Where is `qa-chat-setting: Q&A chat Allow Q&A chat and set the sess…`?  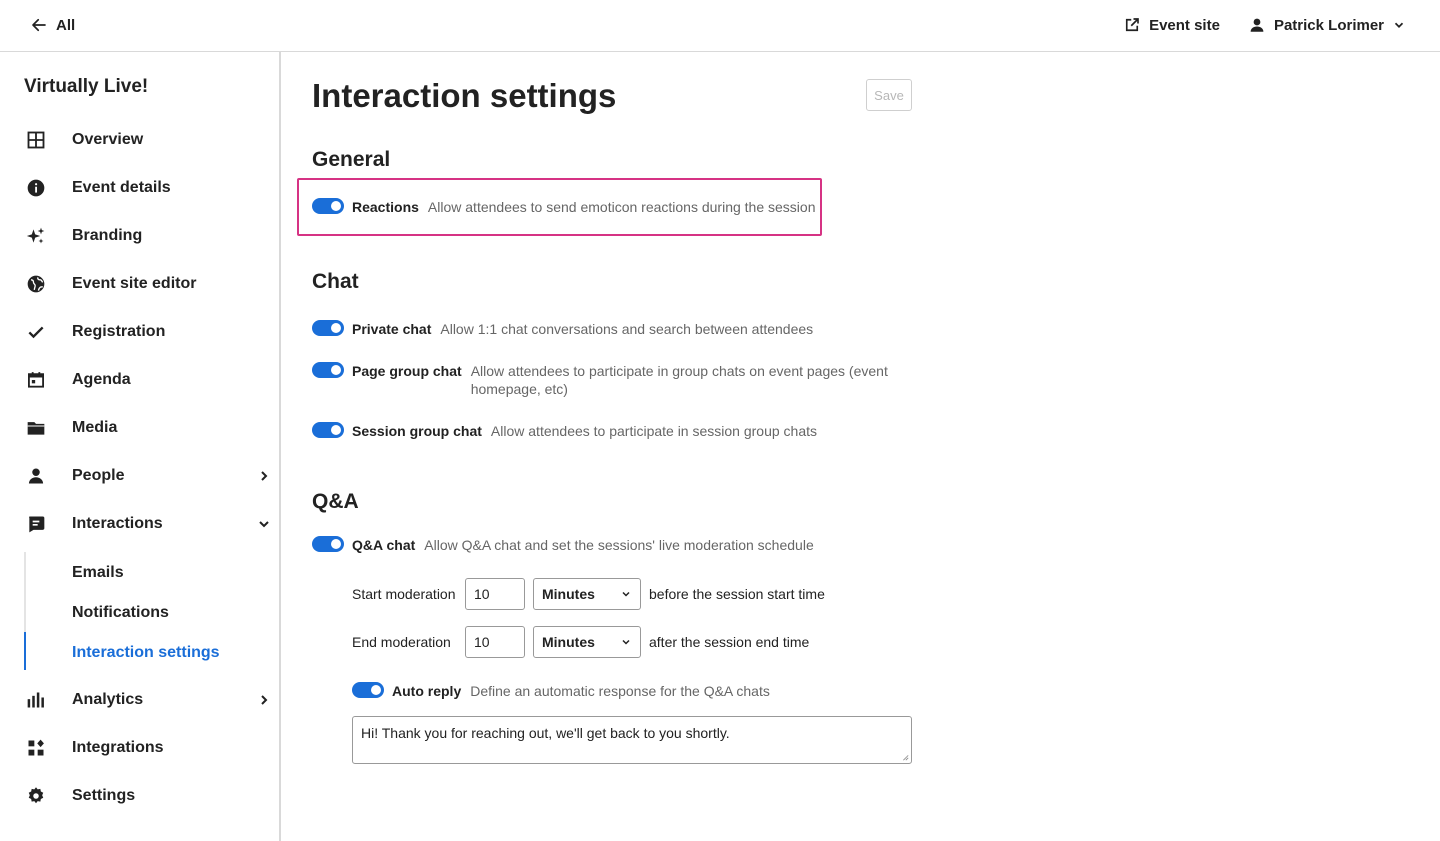
qa-chat-setting: Q&A chat Allow Q&A chat and set the sess… is located at coordinates (563, 545).